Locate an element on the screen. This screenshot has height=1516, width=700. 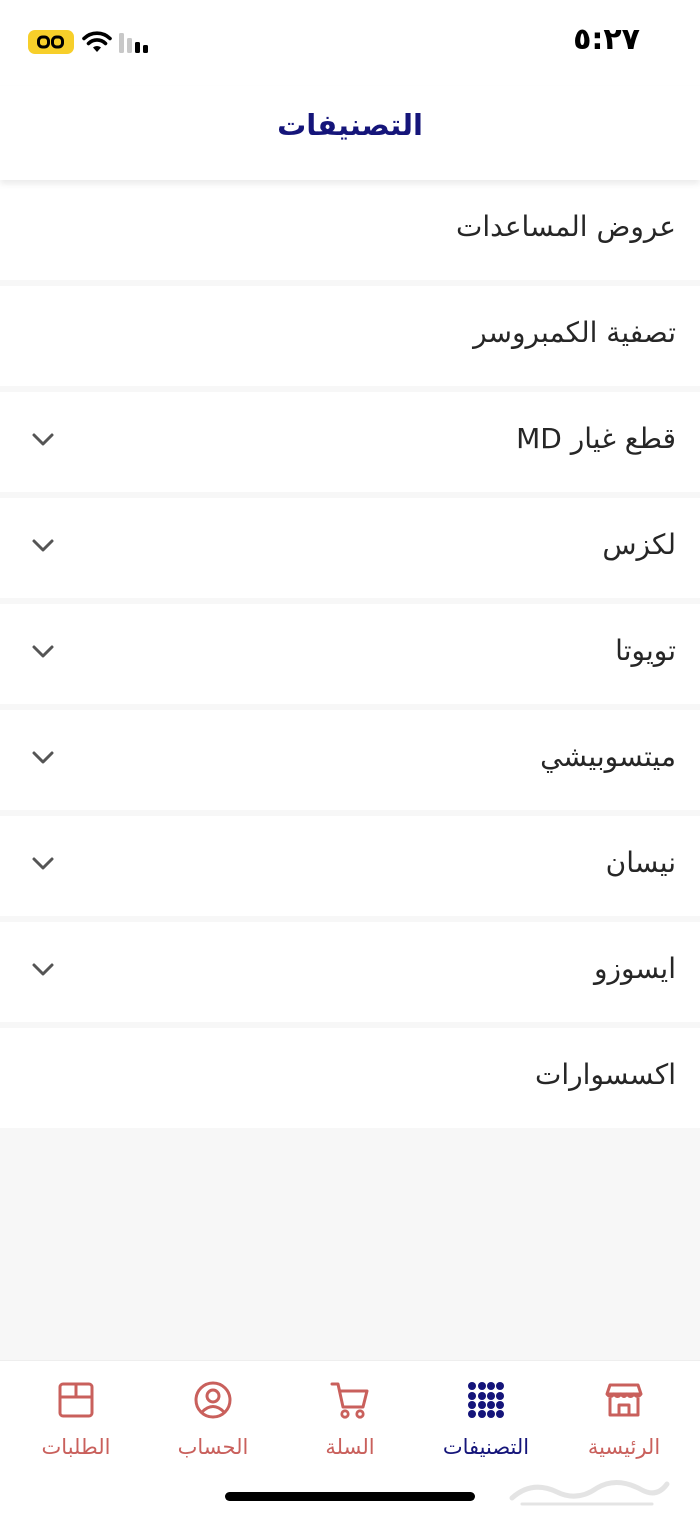
status-time: ٥:٢٧ is located at coordinates (606, 39).